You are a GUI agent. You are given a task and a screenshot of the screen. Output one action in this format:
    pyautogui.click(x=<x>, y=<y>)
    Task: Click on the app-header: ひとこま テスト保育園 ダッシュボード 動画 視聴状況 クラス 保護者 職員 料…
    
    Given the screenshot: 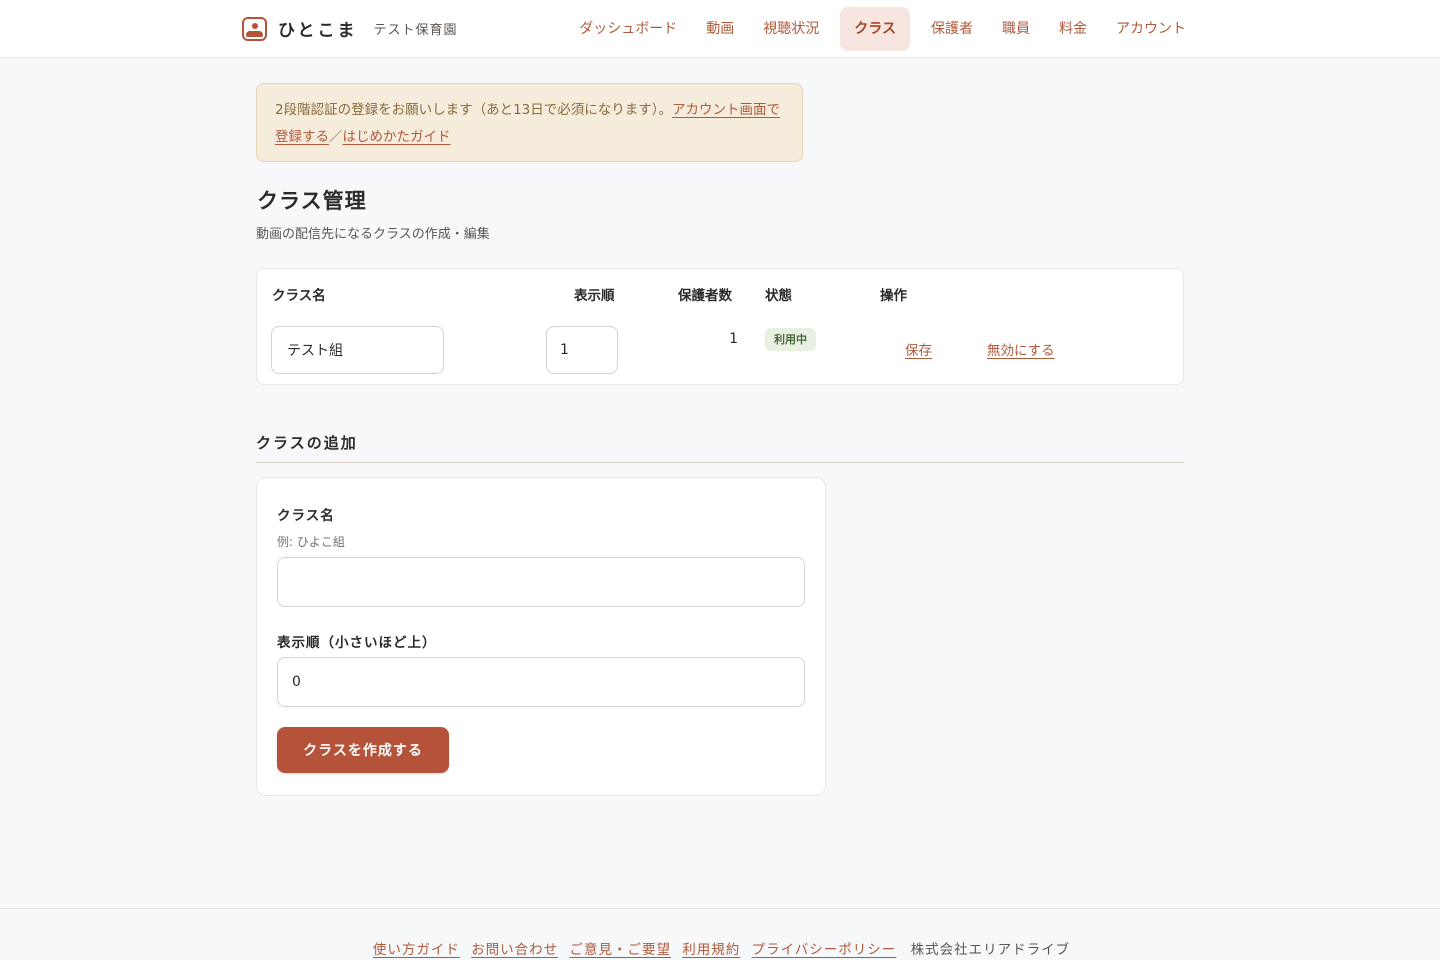 What is the action you would take?
    pyautogui.click(x=720, y=29)
    